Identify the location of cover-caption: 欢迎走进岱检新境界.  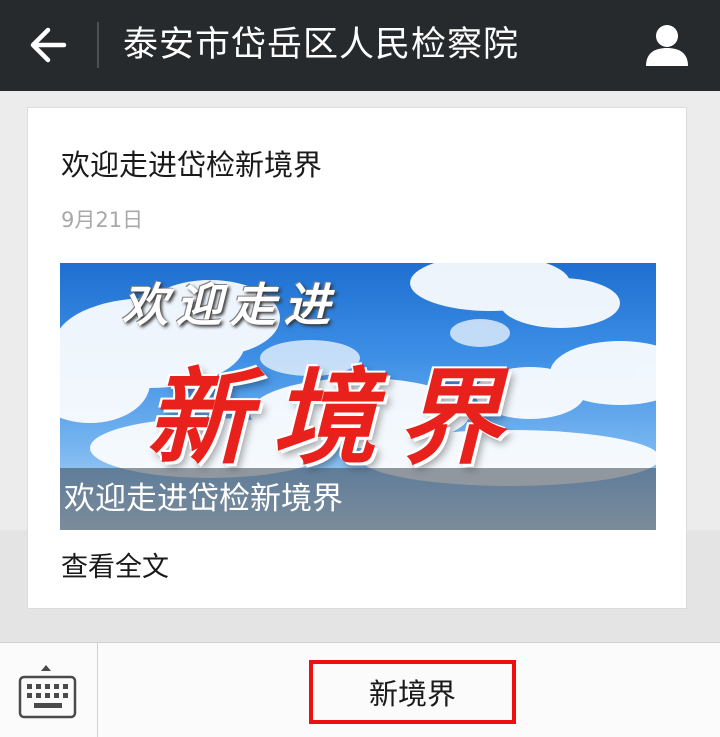
(203, 499).